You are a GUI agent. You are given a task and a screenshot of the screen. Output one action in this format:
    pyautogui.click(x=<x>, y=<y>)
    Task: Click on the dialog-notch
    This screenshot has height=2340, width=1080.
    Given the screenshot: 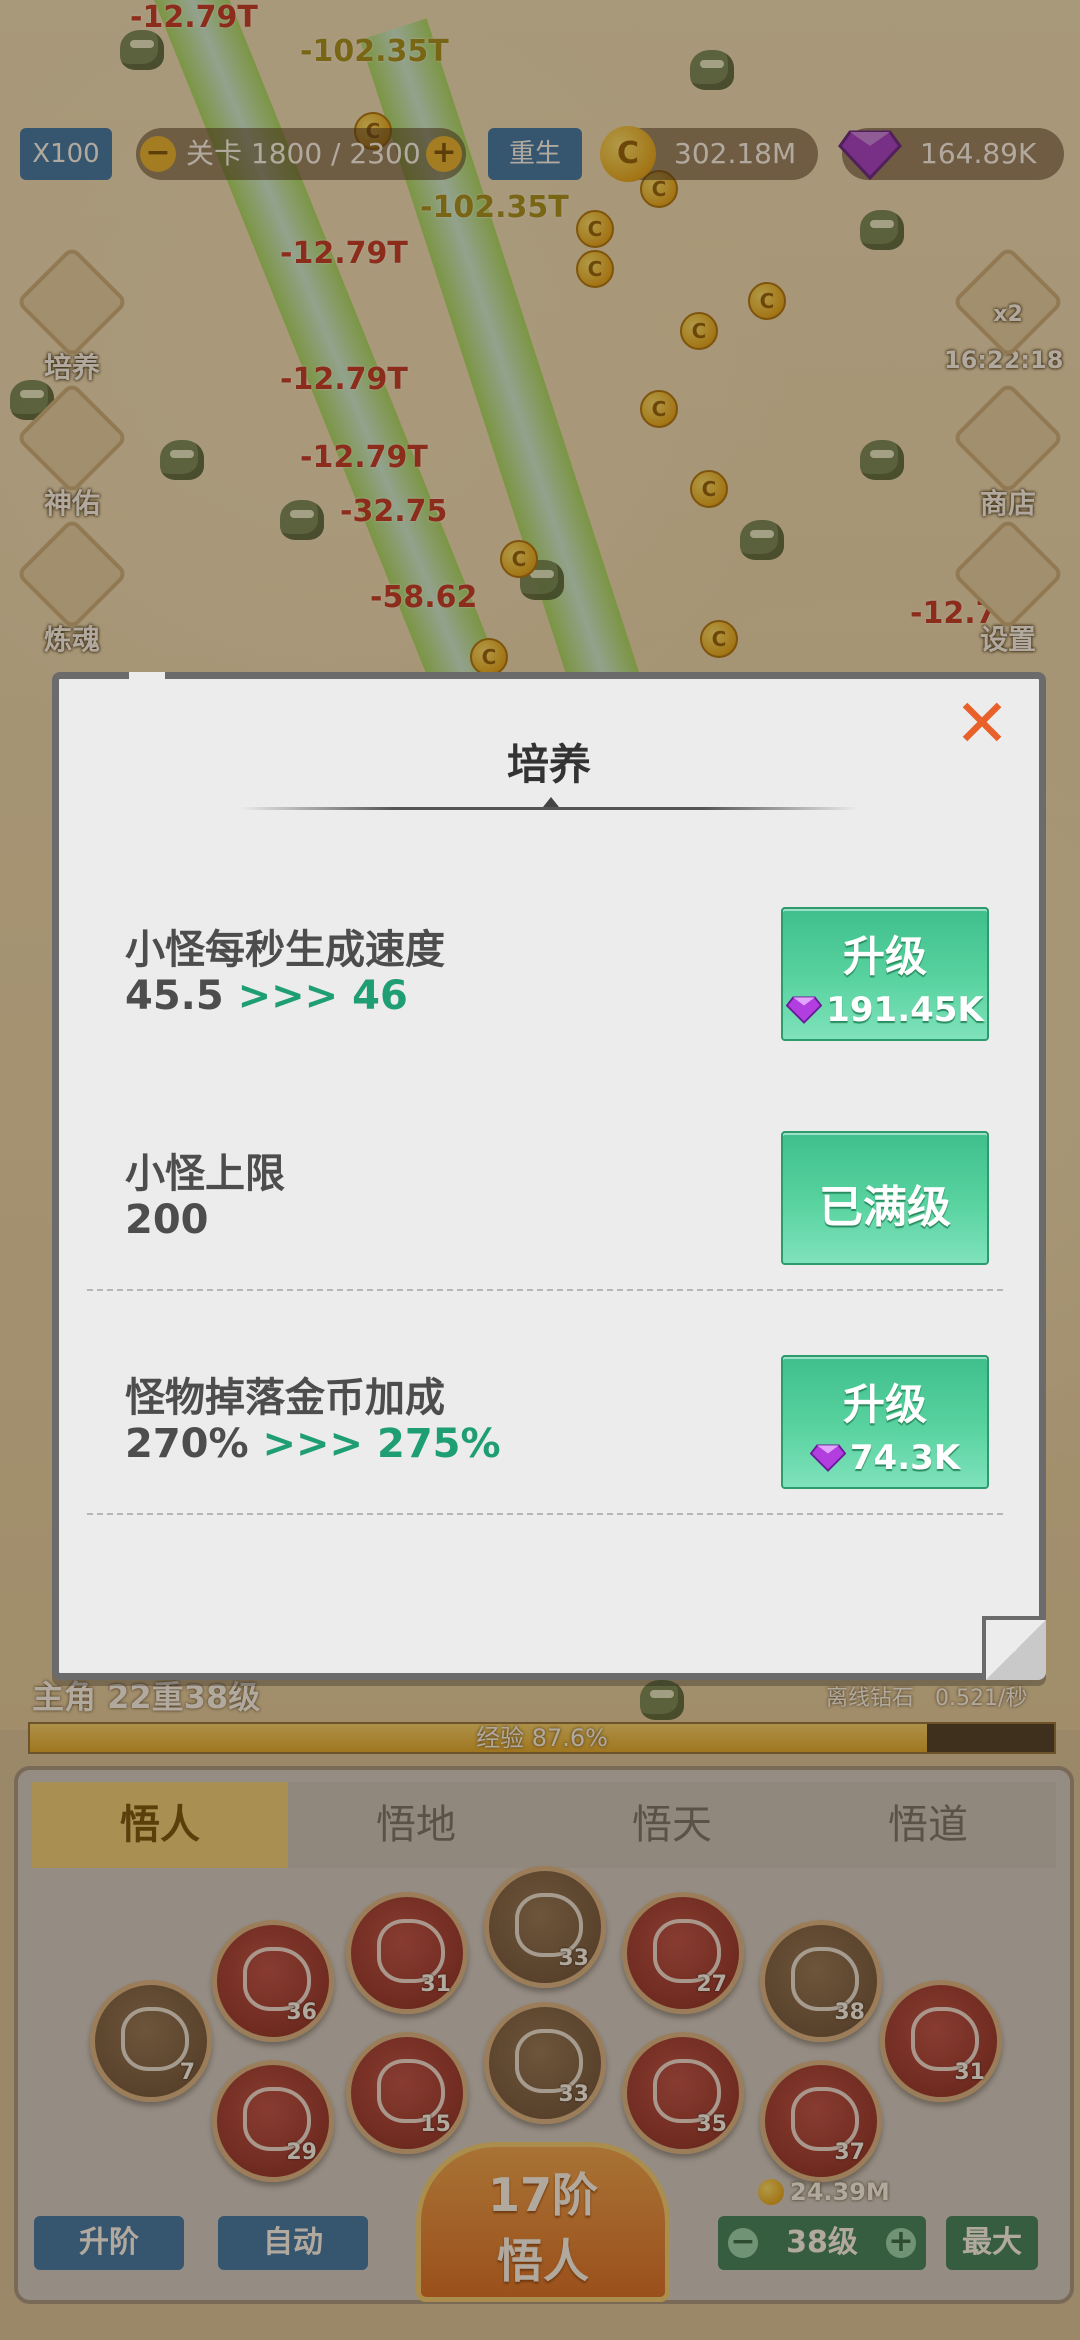 What is the action you would take?
    pyautogui.click(x=147, y=682)
    